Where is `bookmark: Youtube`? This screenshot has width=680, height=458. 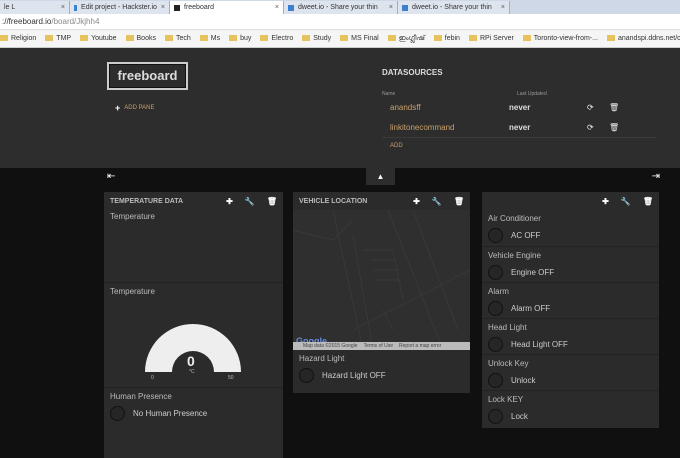 bookmark: Youtube is located at coordinates (98, 41).